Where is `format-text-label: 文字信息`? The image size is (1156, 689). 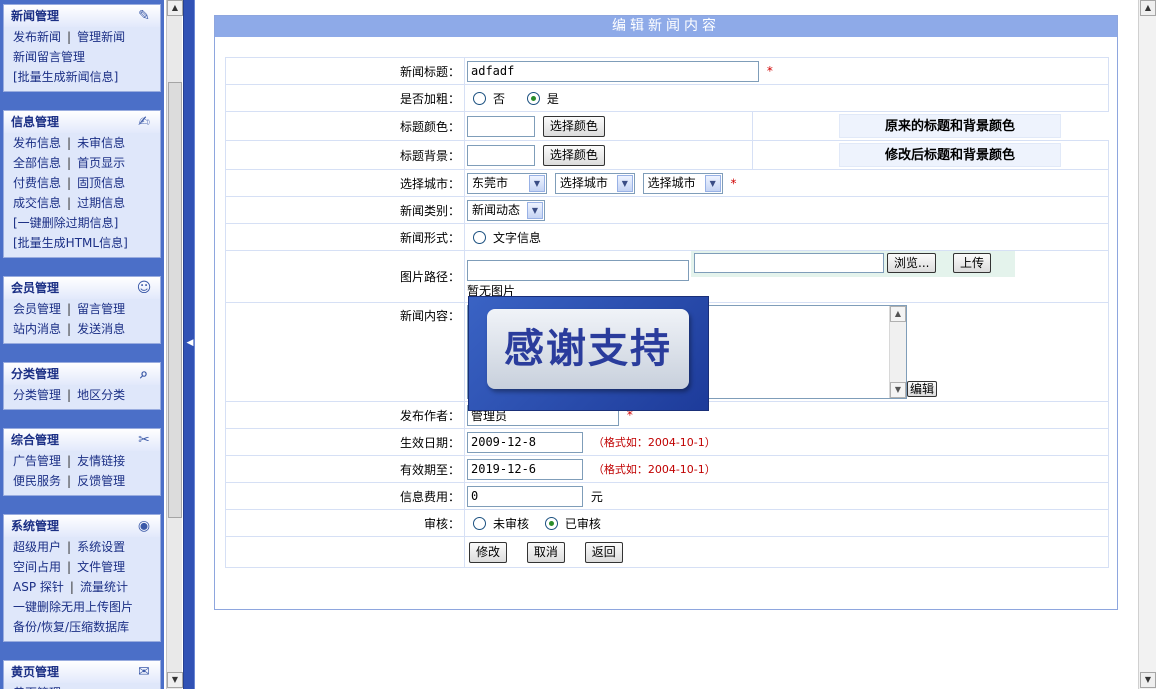
format-text-label: 文字信息 is located at coordinates (517, 237).